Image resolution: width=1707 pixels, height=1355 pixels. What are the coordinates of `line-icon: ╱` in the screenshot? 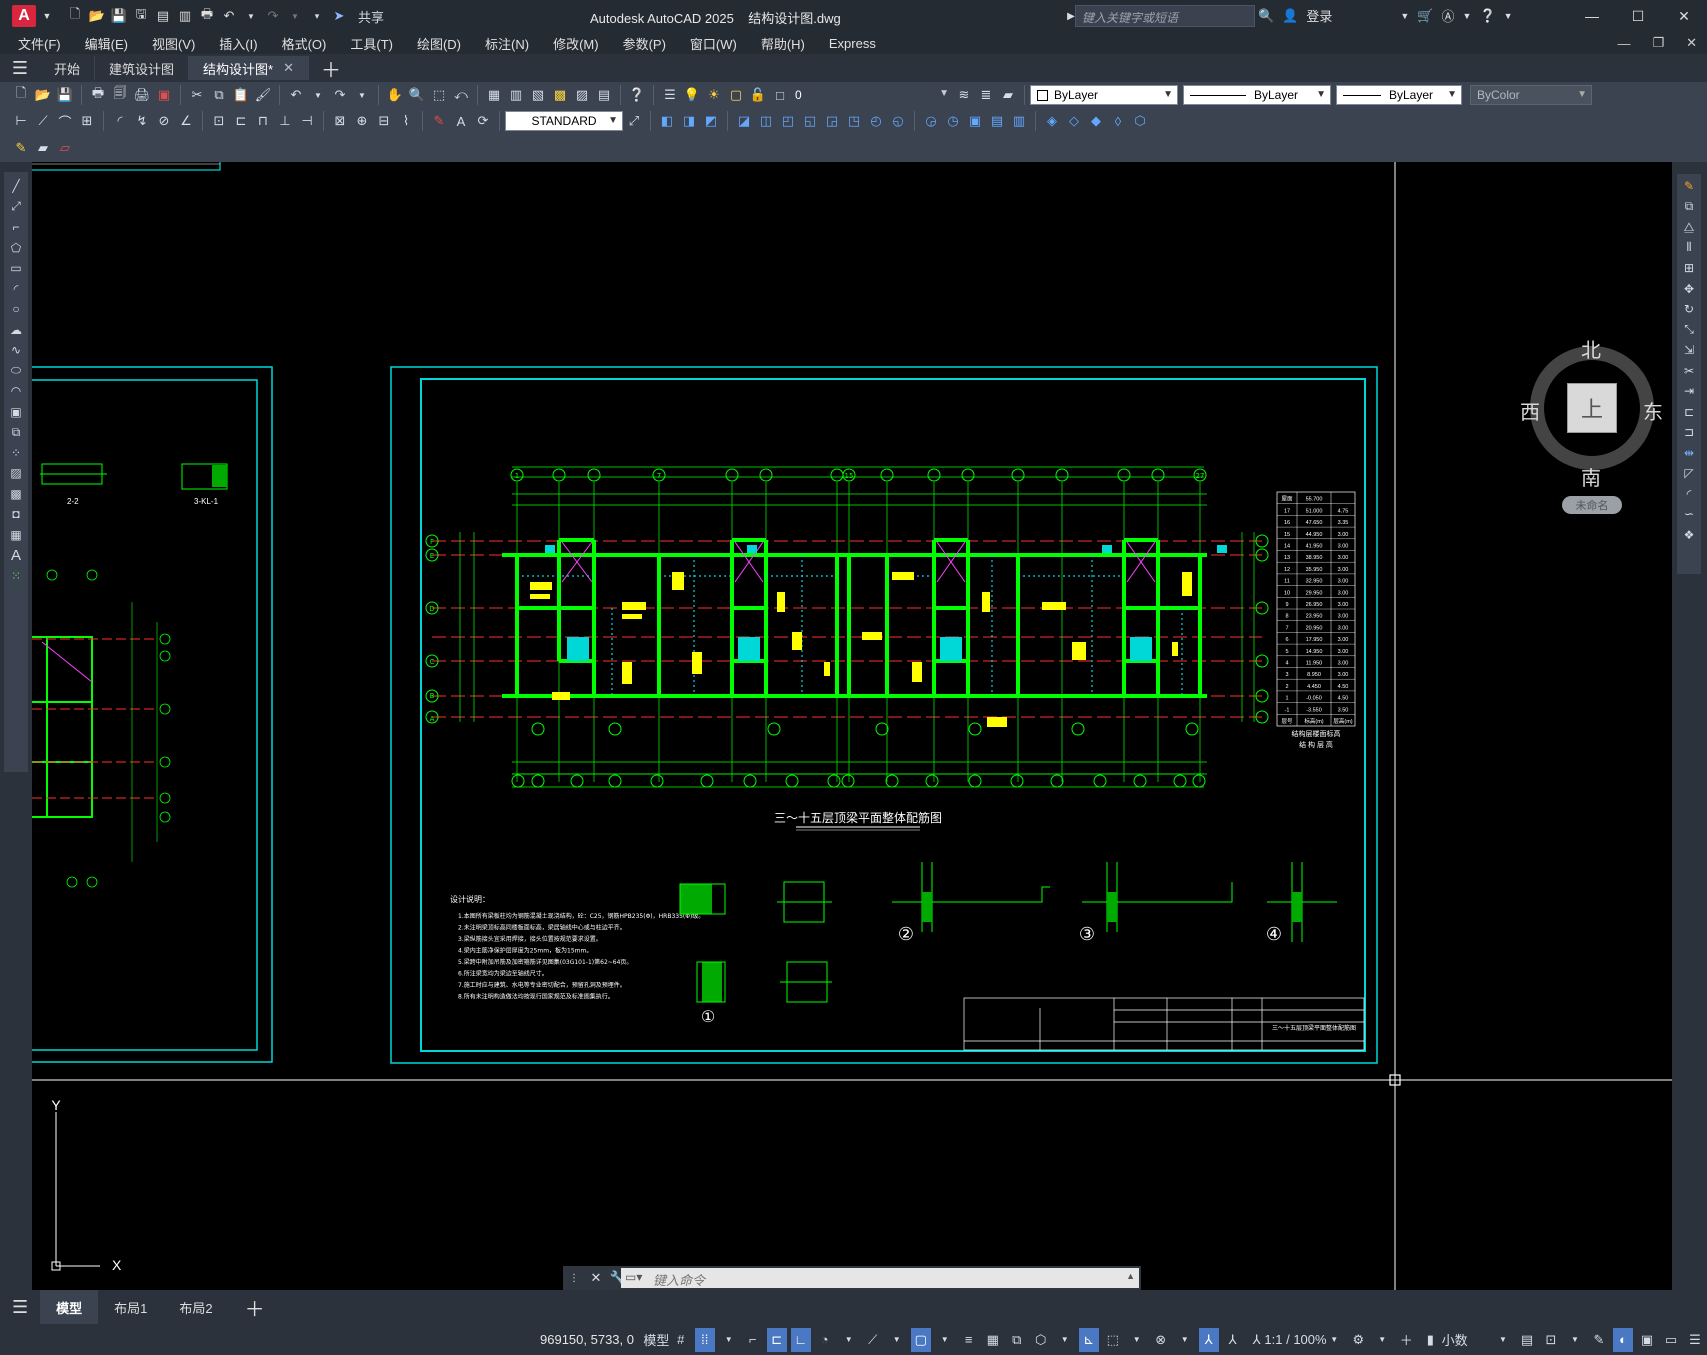 It's located at (16, 186).